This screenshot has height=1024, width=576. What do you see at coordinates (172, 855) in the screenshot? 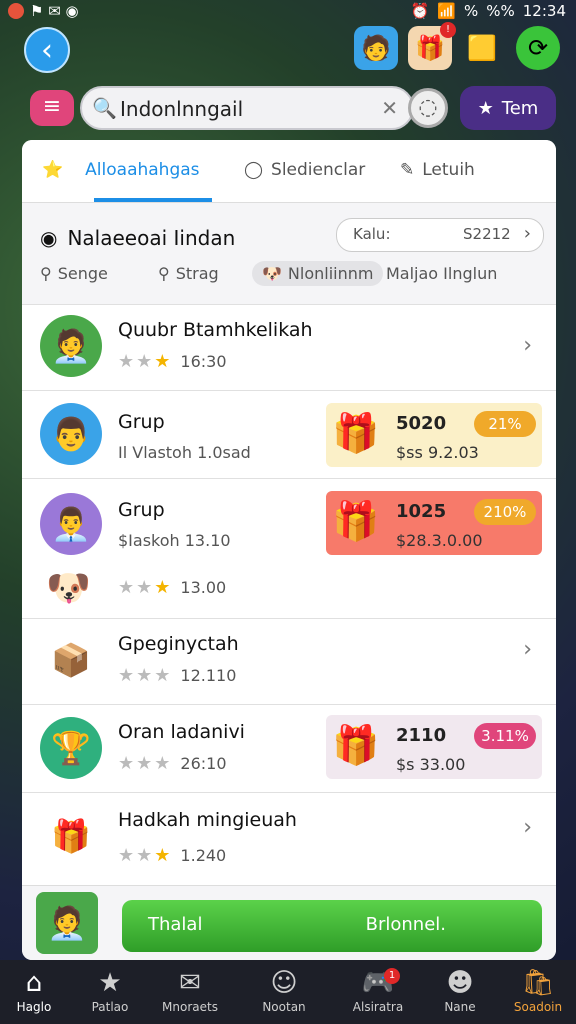
I see `rating: ★ ★ ★ 1.240` at bounding box center [172, 855].